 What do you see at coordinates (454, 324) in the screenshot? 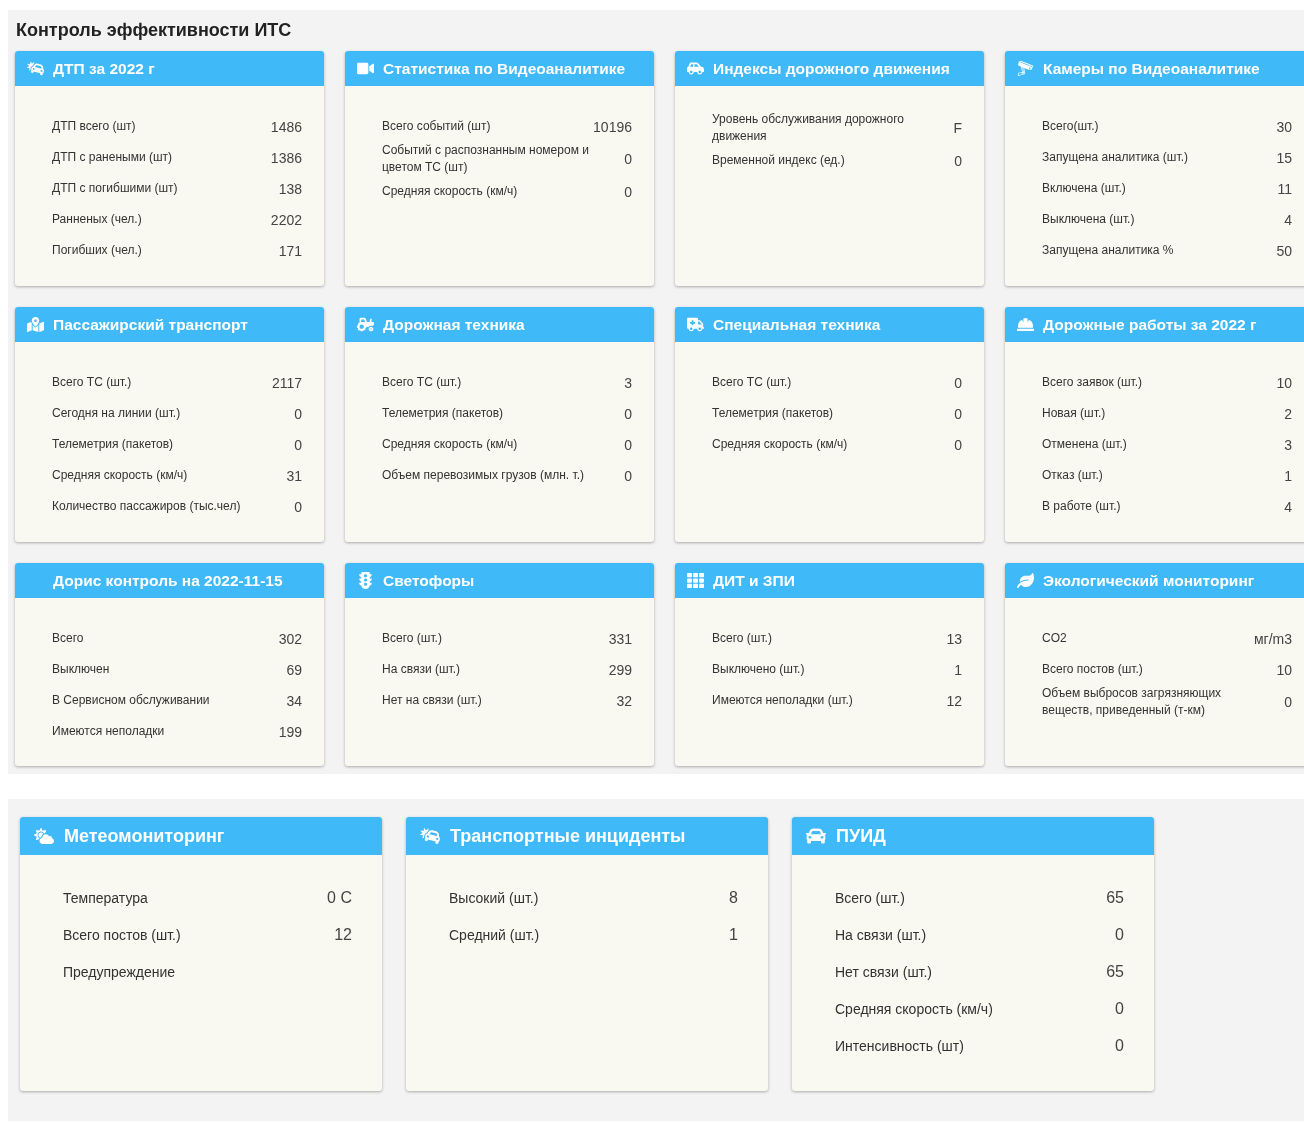
I see `card-title: Дорожная техника` at bounding box center [454, 324].